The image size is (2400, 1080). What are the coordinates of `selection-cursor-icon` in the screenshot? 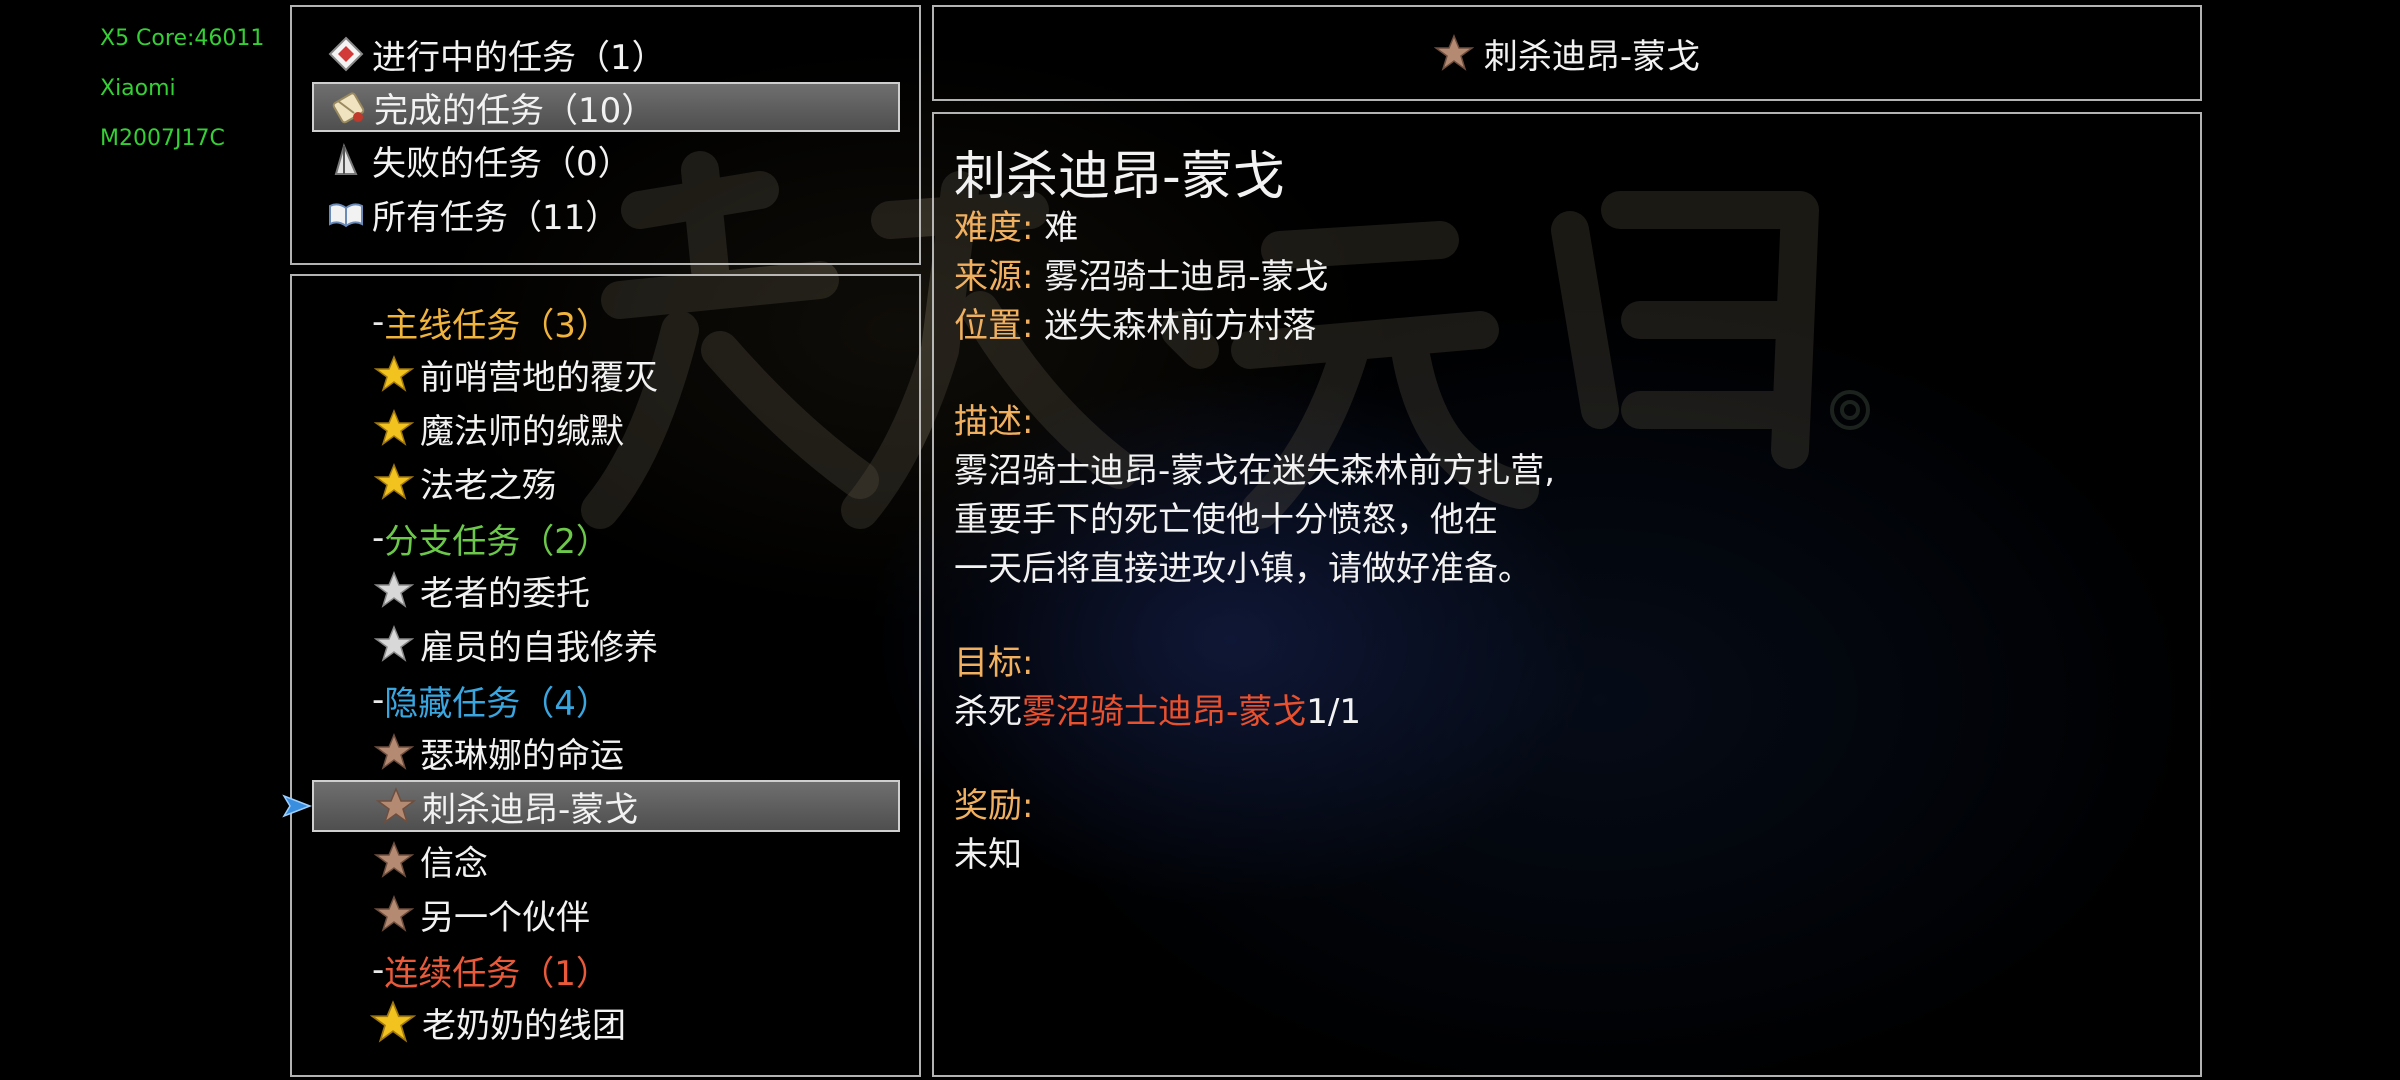 It's located at (297, 806).